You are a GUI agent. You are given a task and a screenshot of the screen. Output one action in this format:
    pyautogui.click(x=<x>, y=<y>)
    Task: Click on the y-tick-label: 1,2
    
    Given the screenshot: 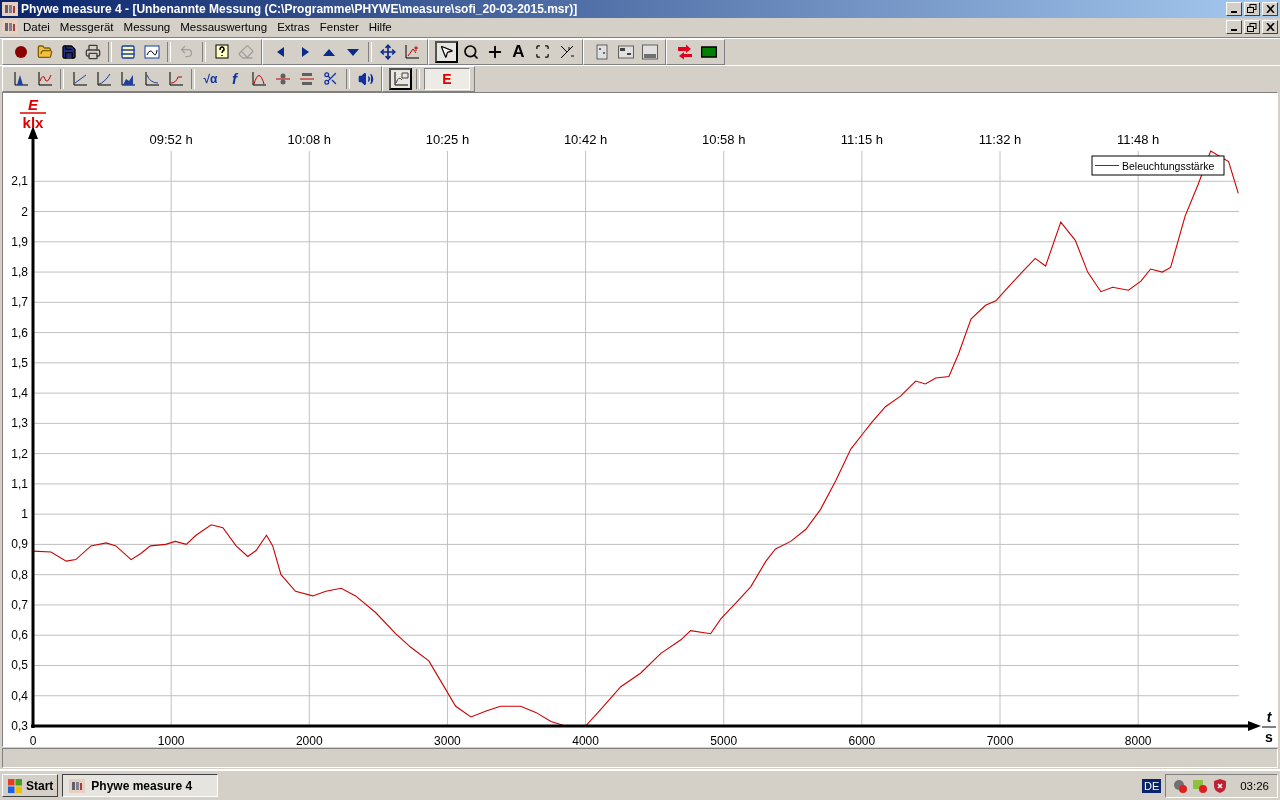 What is the action you would take?
    pyautogui.click(x=19, y=453)
    